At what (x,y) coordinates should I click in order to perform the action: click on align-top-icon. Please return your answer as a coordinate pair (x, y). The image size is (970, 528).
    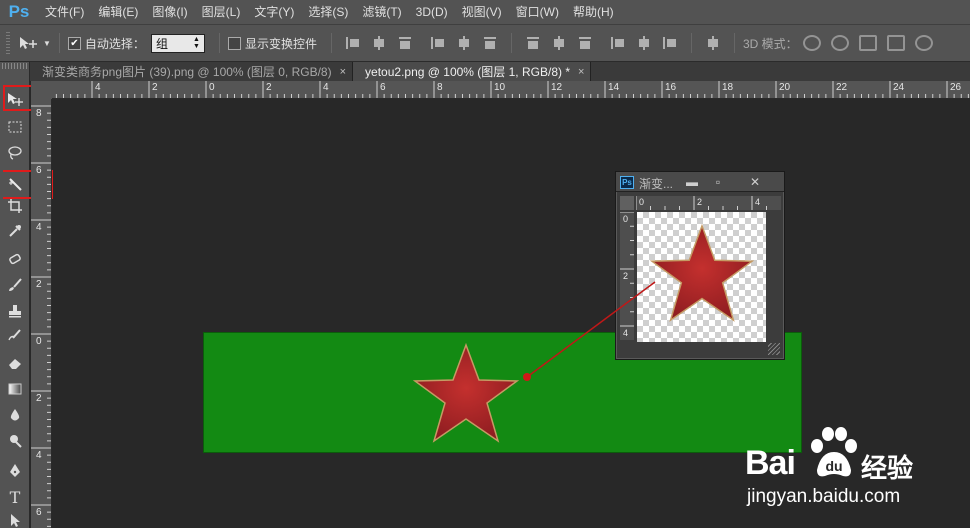
    Looking at the image, I should click on (353, 43).